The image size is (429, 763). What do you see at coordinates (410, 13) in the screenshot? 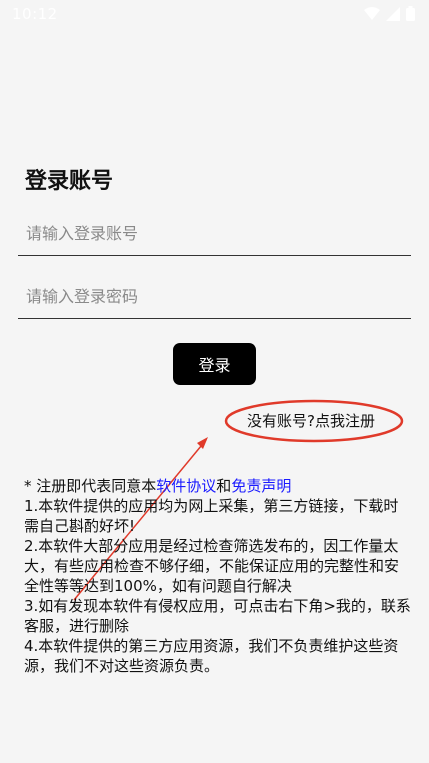
I see `battery-icon` at bounding box center [410, 13].